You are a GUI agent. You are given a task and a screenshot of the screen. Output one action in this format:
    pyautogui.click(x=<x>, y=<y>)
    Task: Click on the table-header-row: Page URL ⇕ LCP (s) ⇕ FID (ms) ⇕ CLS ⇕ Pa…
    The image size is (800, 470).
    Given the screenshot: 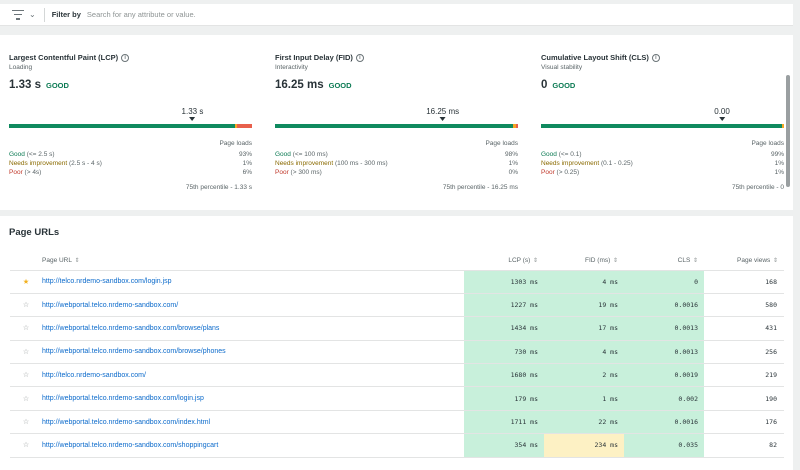 What is the action you would take?
    pyautogui.click(x=397, y=261)
    